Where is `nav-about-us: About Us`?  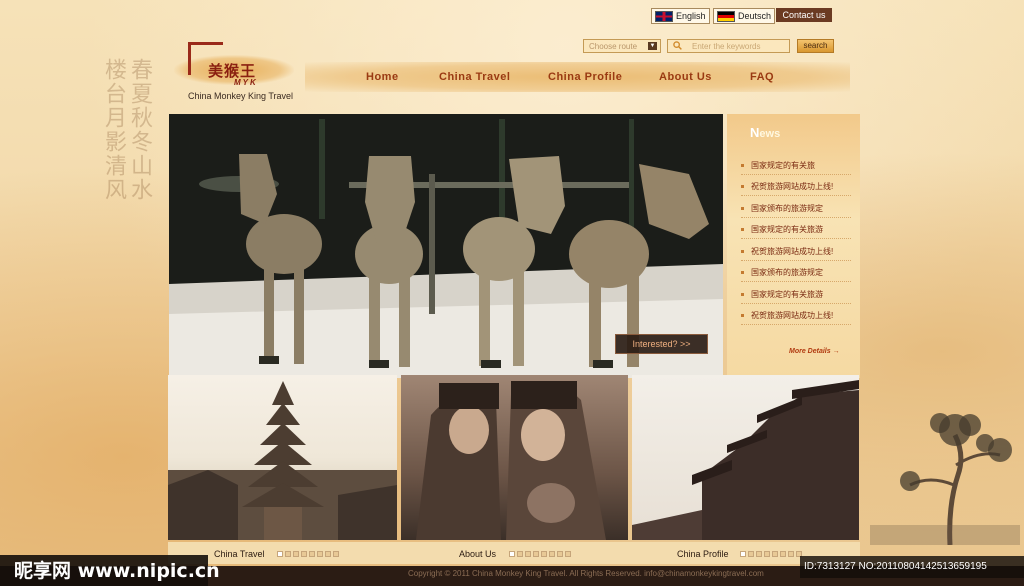
nav-about-us: About Us is located at coordinates (685, 77).